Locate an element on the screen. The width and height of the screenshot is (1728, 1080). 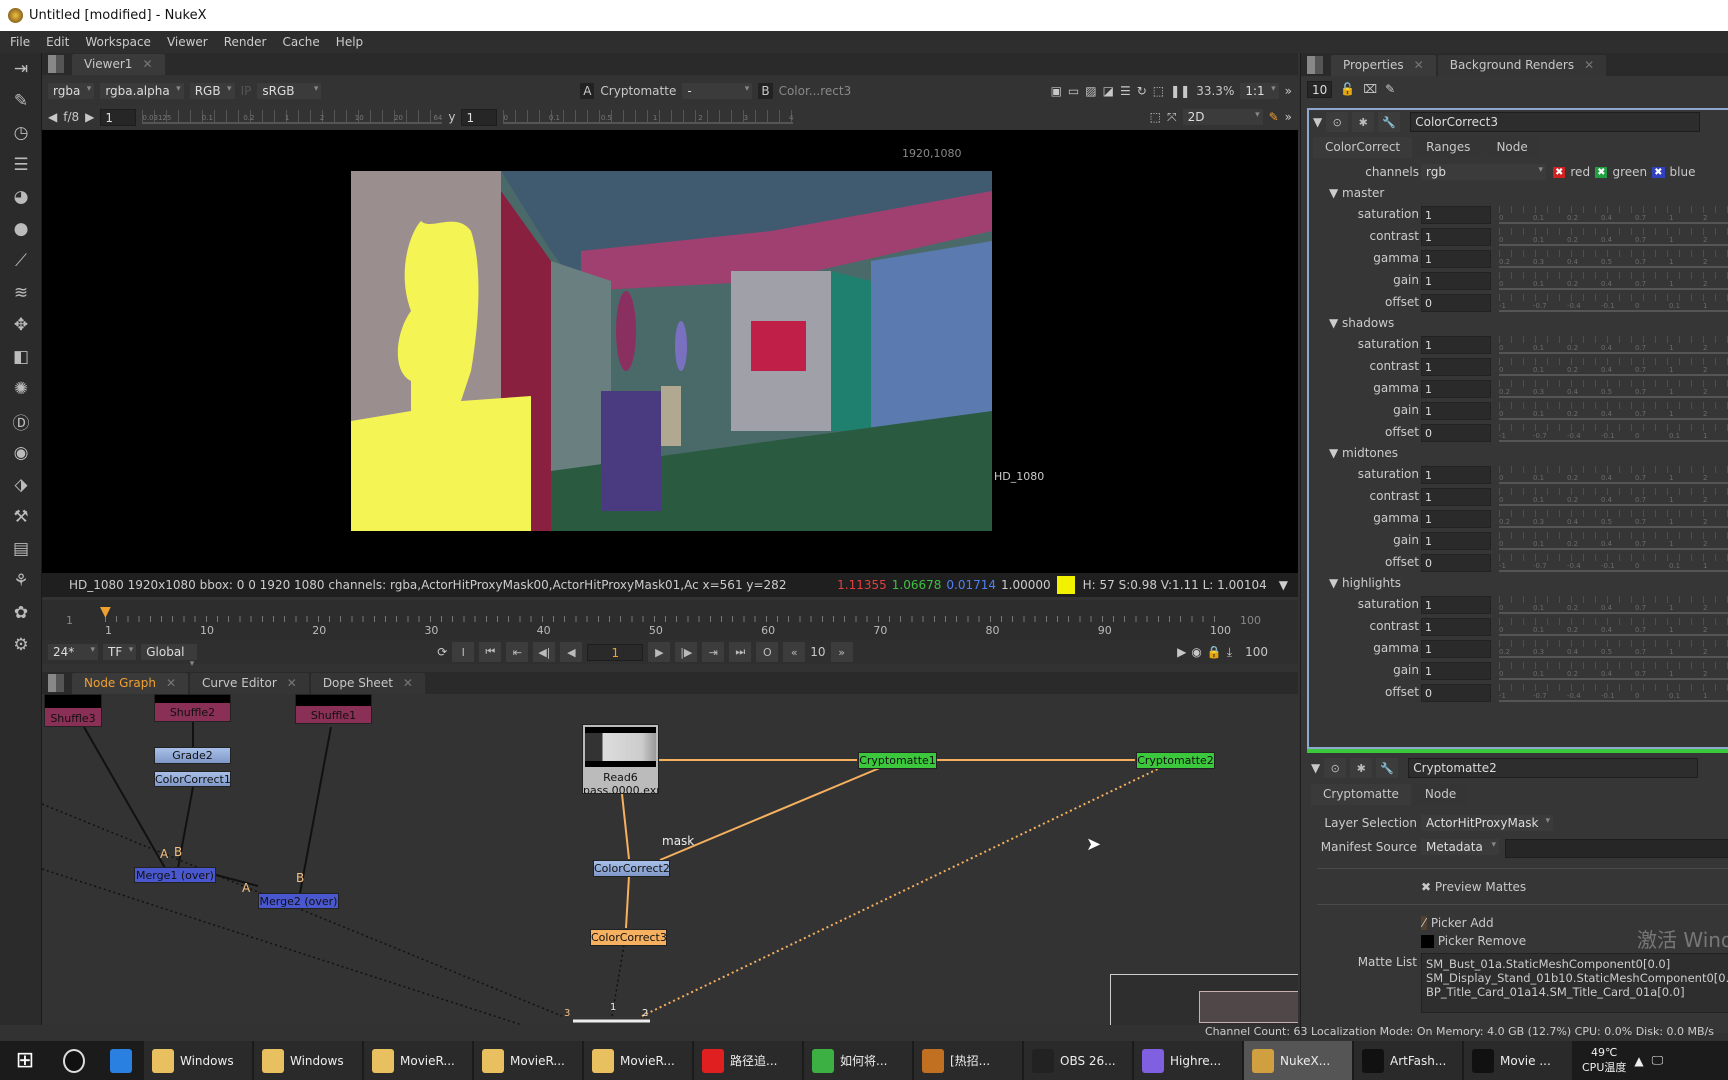
keyer-icon: ⟋ is located at coordinates (21, 261).